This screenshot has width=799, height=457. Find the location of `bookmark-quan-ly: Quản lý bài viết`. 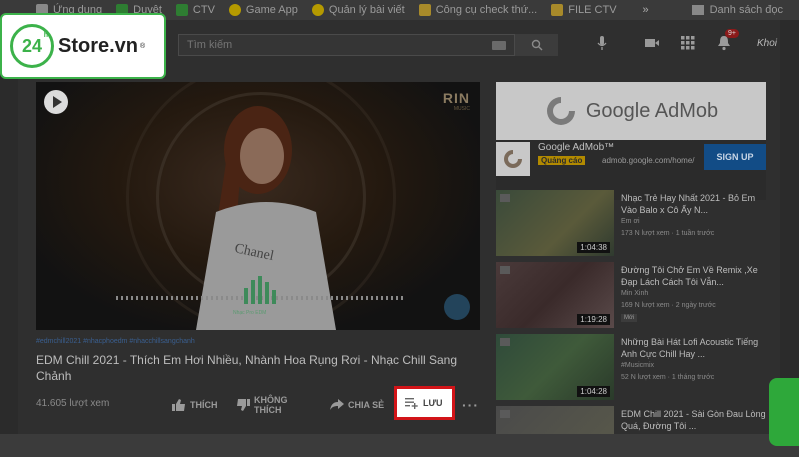

bookmark-quan-ly: Quản lý bài viết is located at coordinates (358, 10).